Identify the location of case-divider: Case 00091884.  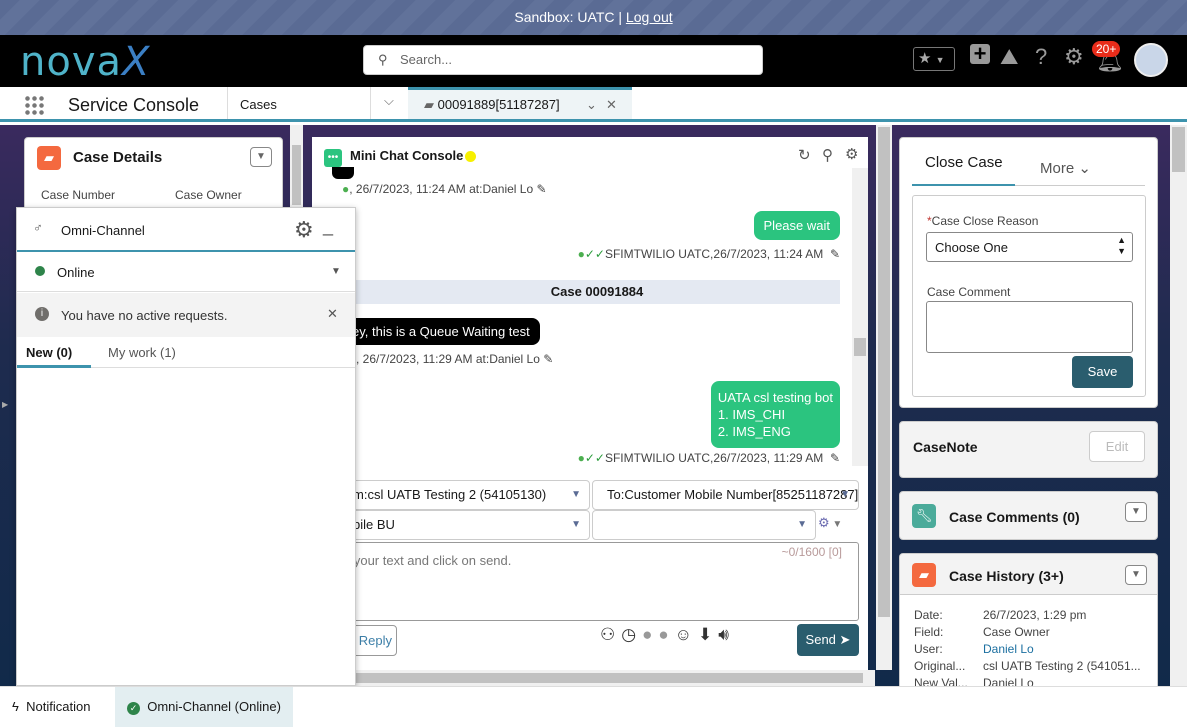
(597, 292).